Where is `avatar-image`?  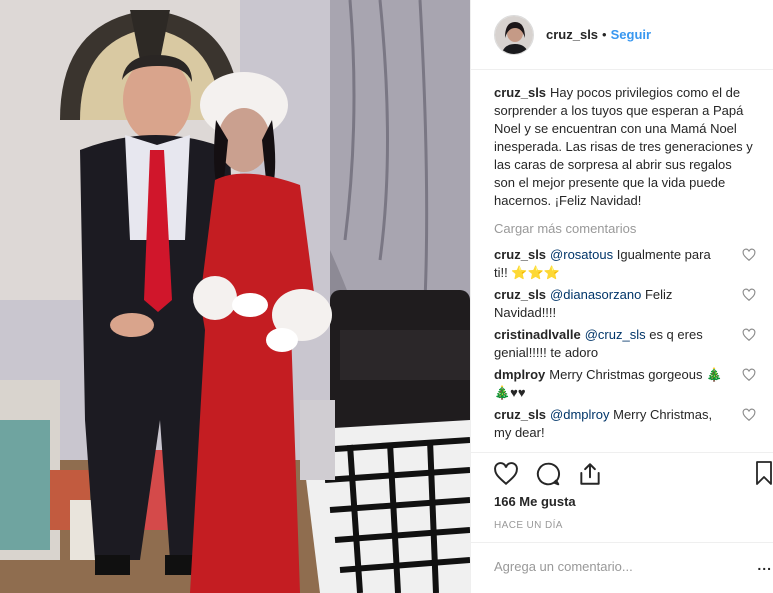
avatar-image is located at coordinates (514, 34).